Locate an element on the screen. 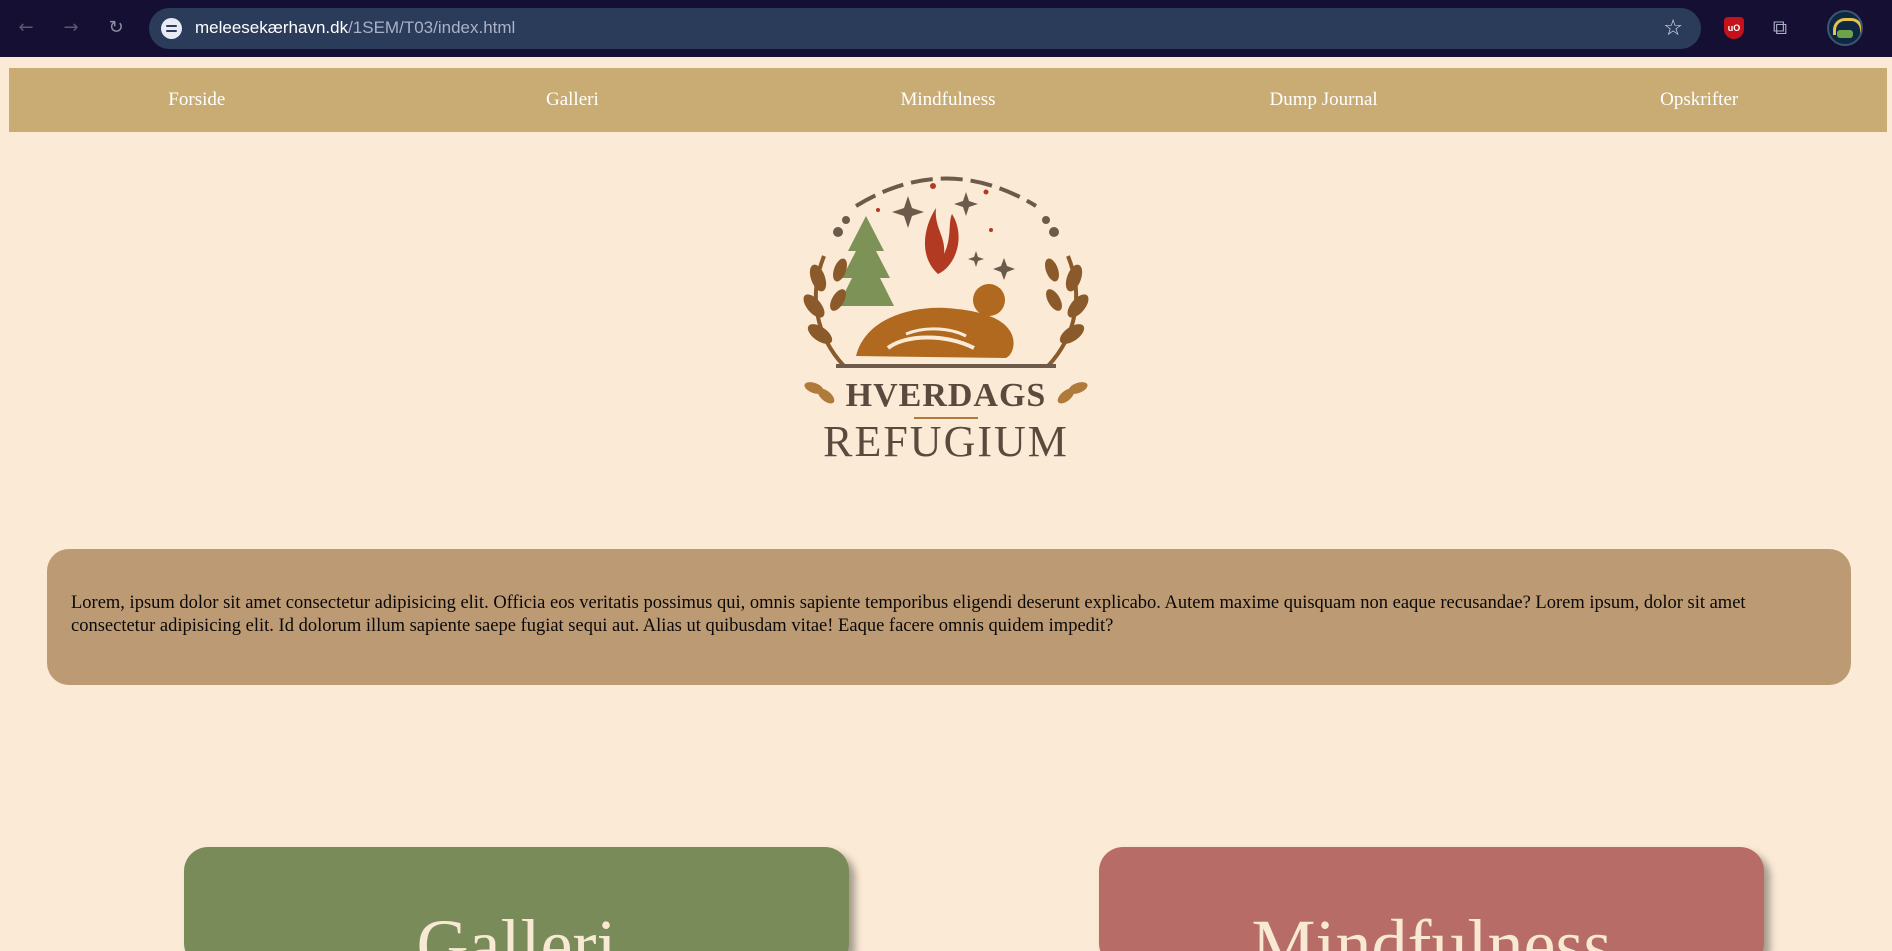 This screenshot has width=1892, height=951. url-text: meleesekærhavn.dk/1SEM/T03/index.html is located at coordinates (355, 28).